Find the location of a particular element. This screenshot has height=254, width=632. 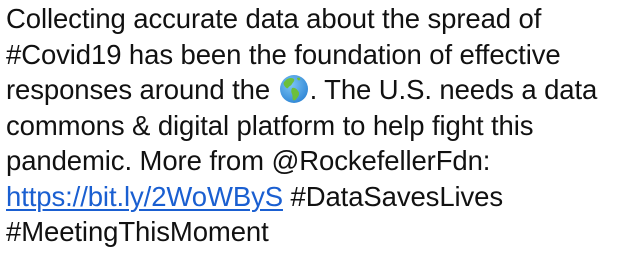

hashtag-datasaveslives: #DataSavesLives is located at coordinates (393, 196).